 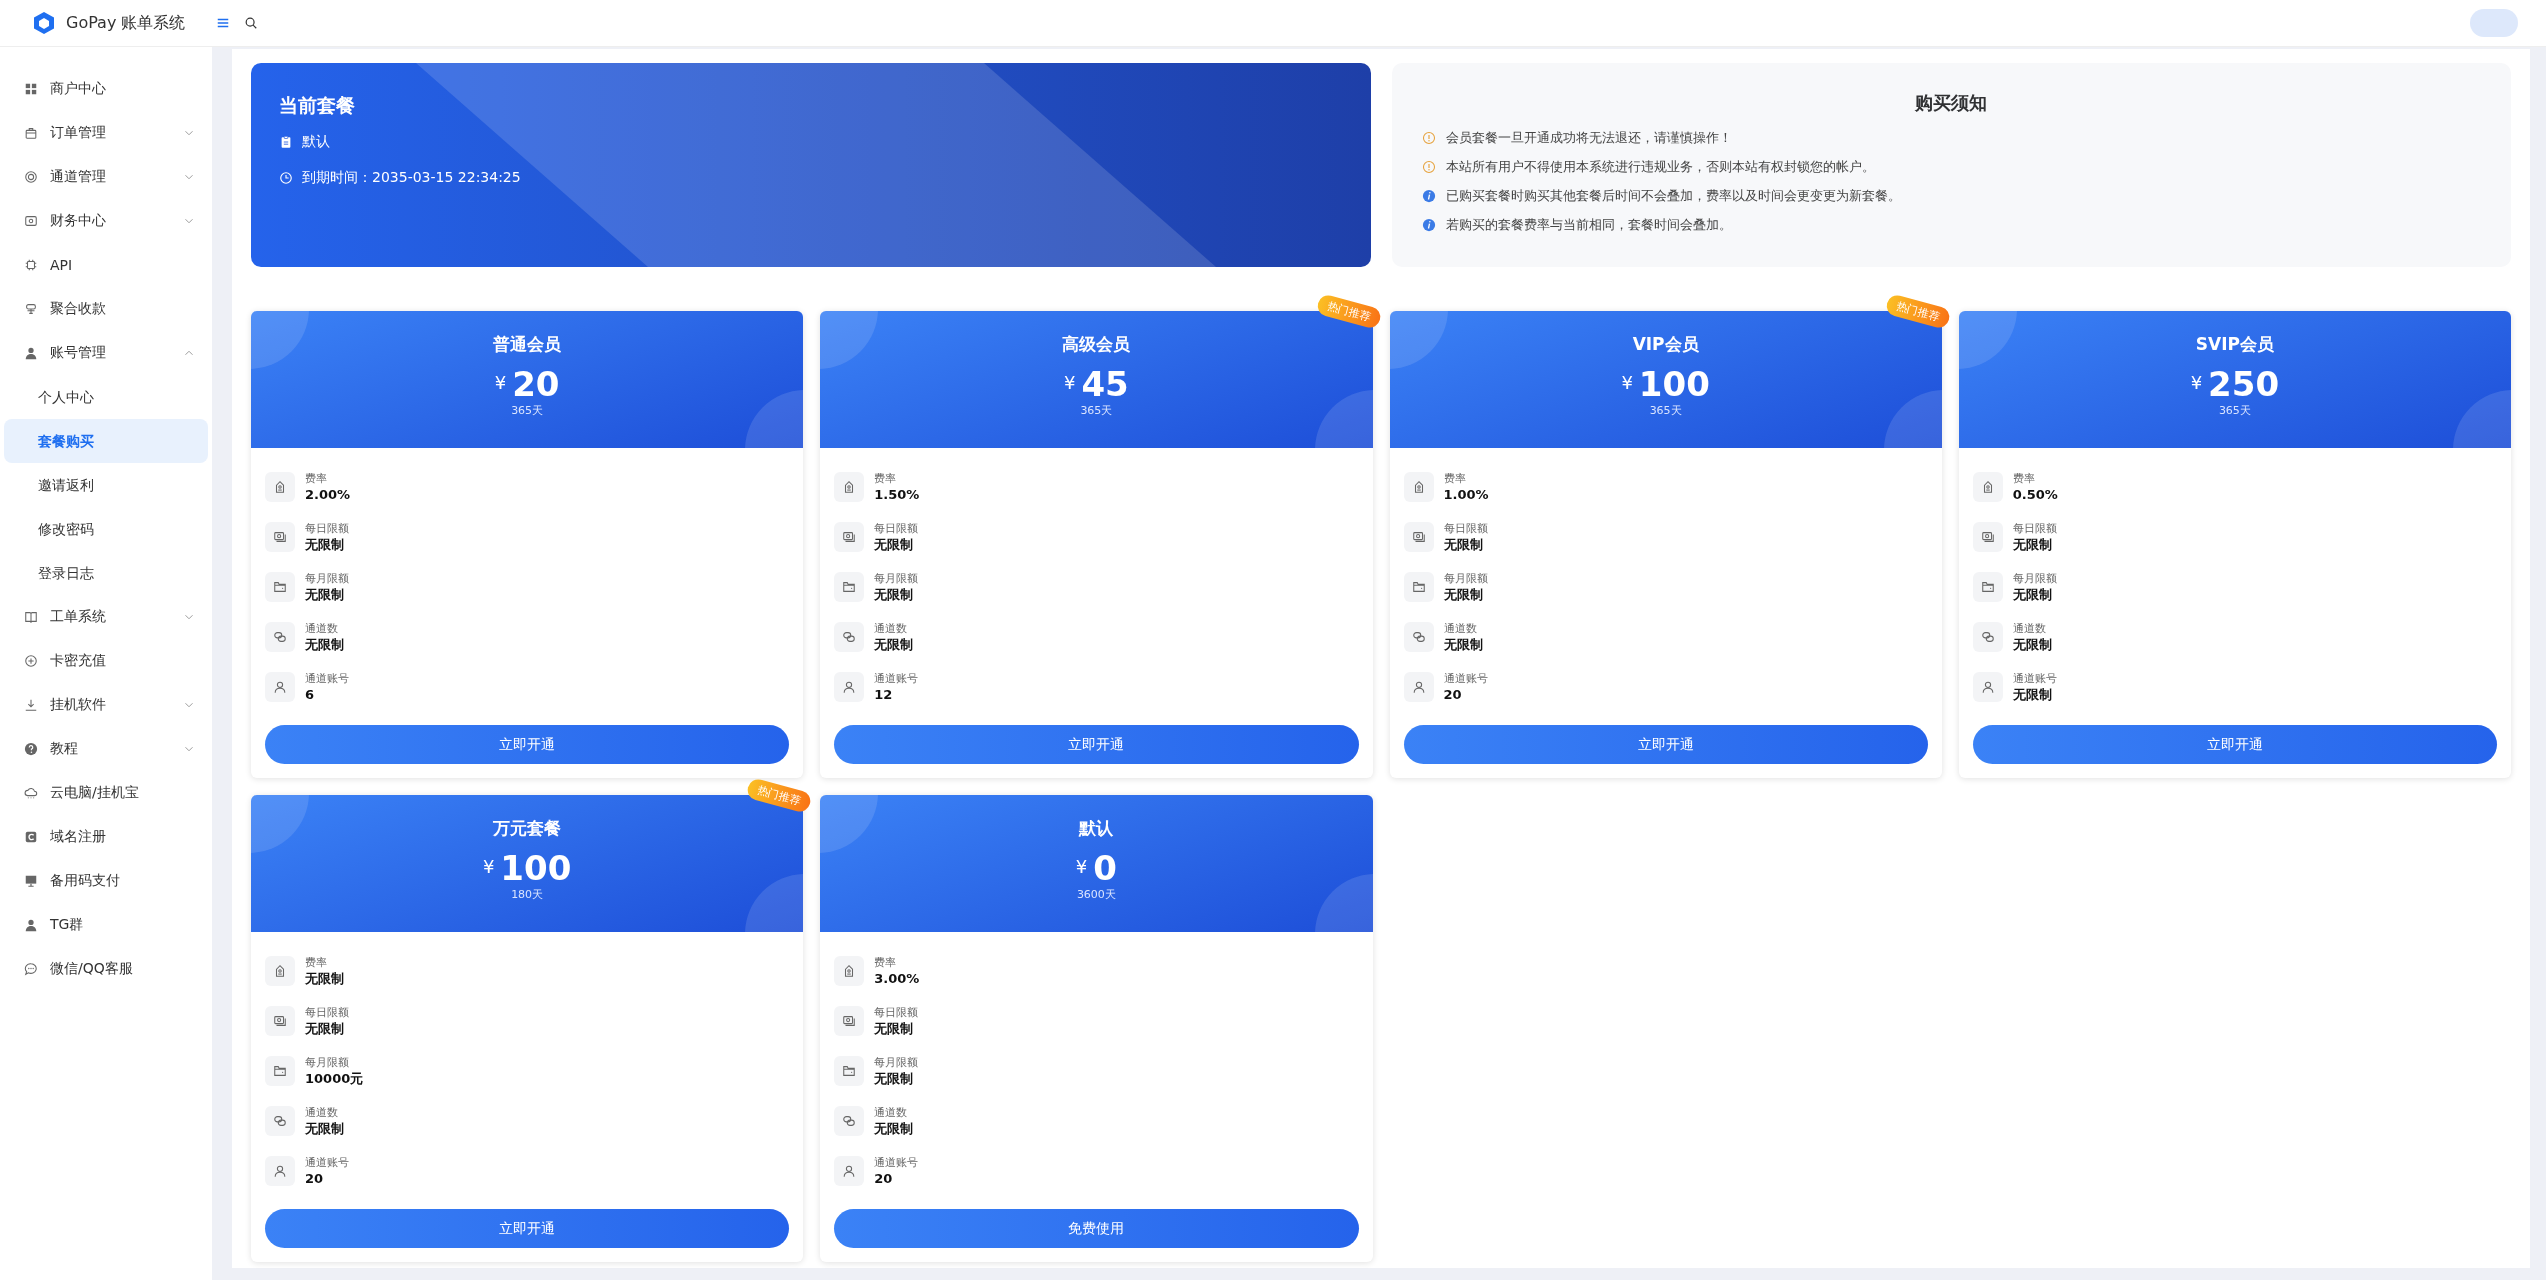 I want to click on plan-price: 250, so click(x=2244, y=385).